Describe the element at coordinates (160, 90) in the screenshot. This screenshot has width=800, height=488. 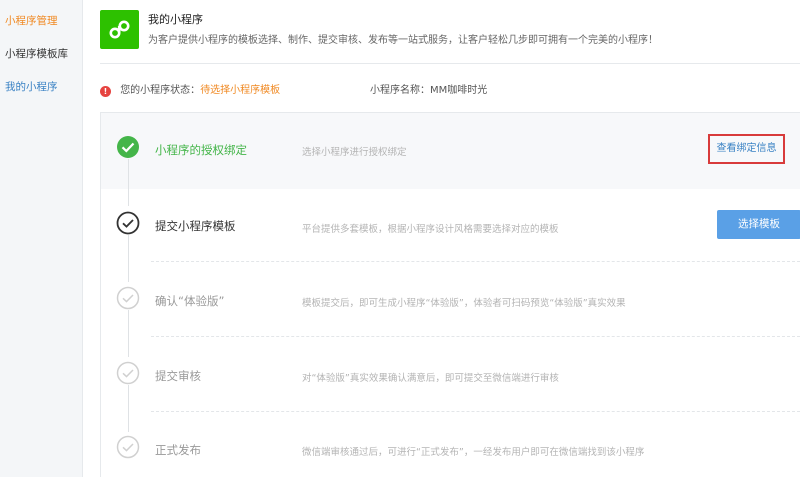
I see `status-label: 您的小程序状态：` at that location.